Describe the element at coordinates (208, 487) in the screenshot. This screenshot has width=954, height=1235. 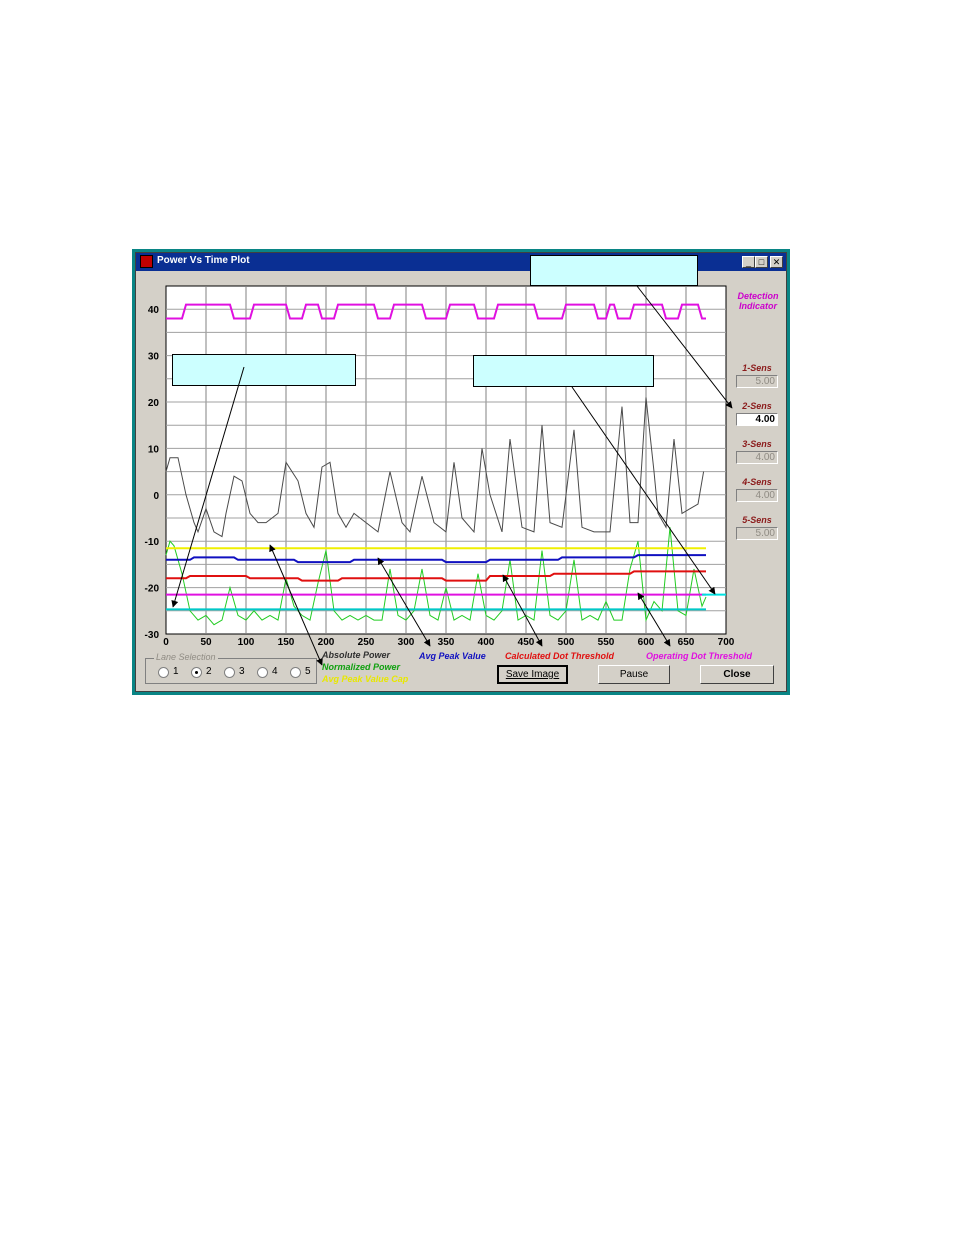
I see `arrow-left-callout` at that location.